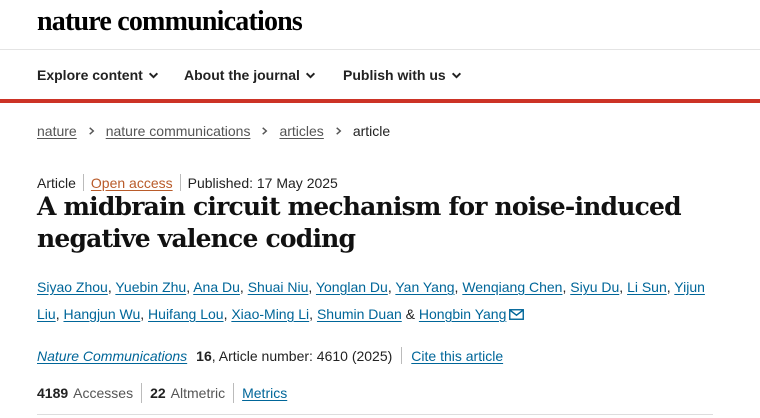  What do you see at coordinates (112, 356) in the screenshot?
I see `journal-link: Nature Communications` at bounding box center [112, 356].